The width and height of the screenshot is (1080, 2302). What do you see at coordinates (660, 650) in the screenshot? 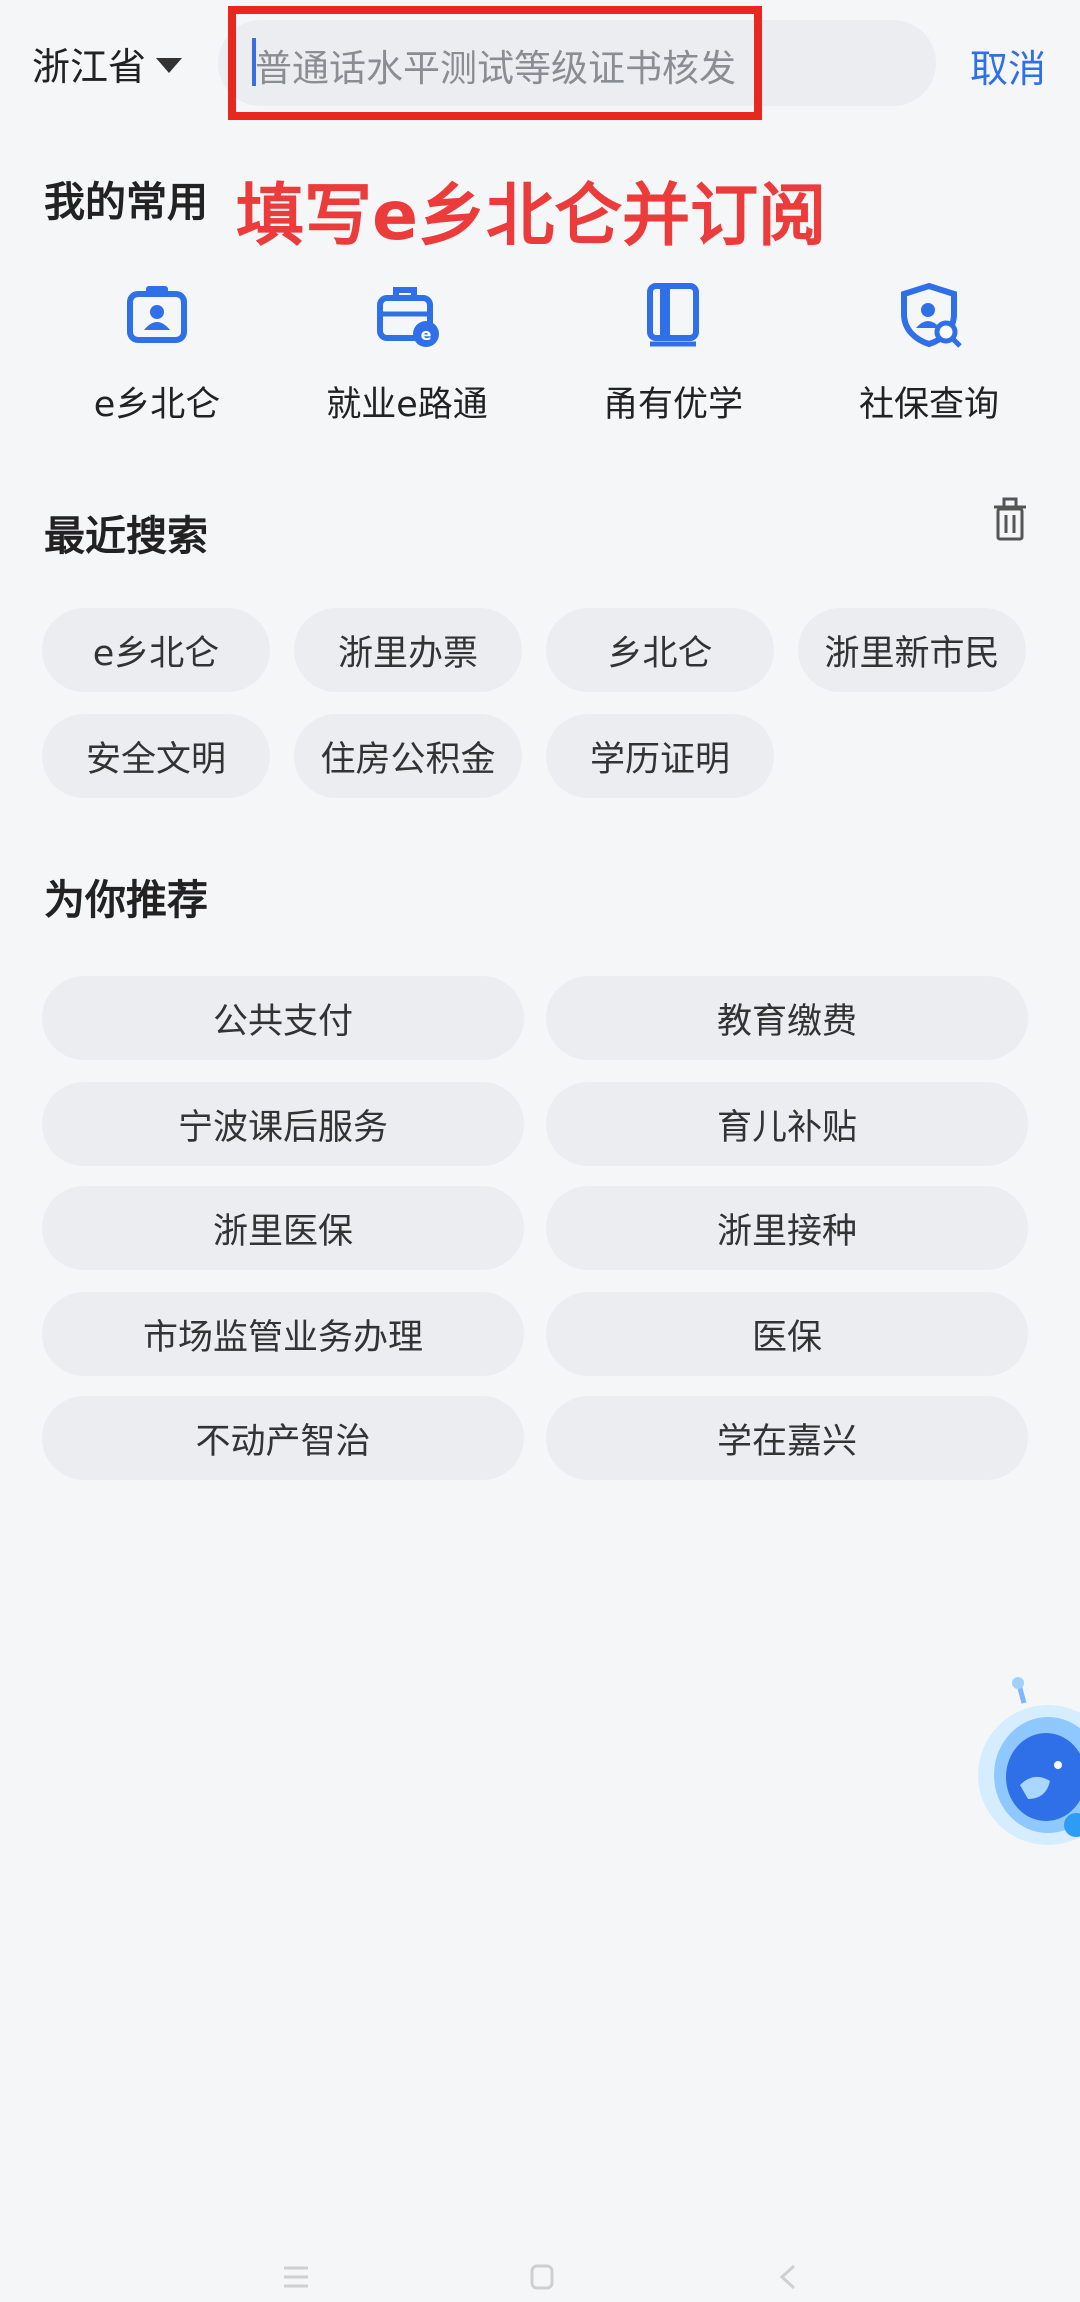
I see `recent-search-chip: 乡北仑` at bounding box center [660, 650].